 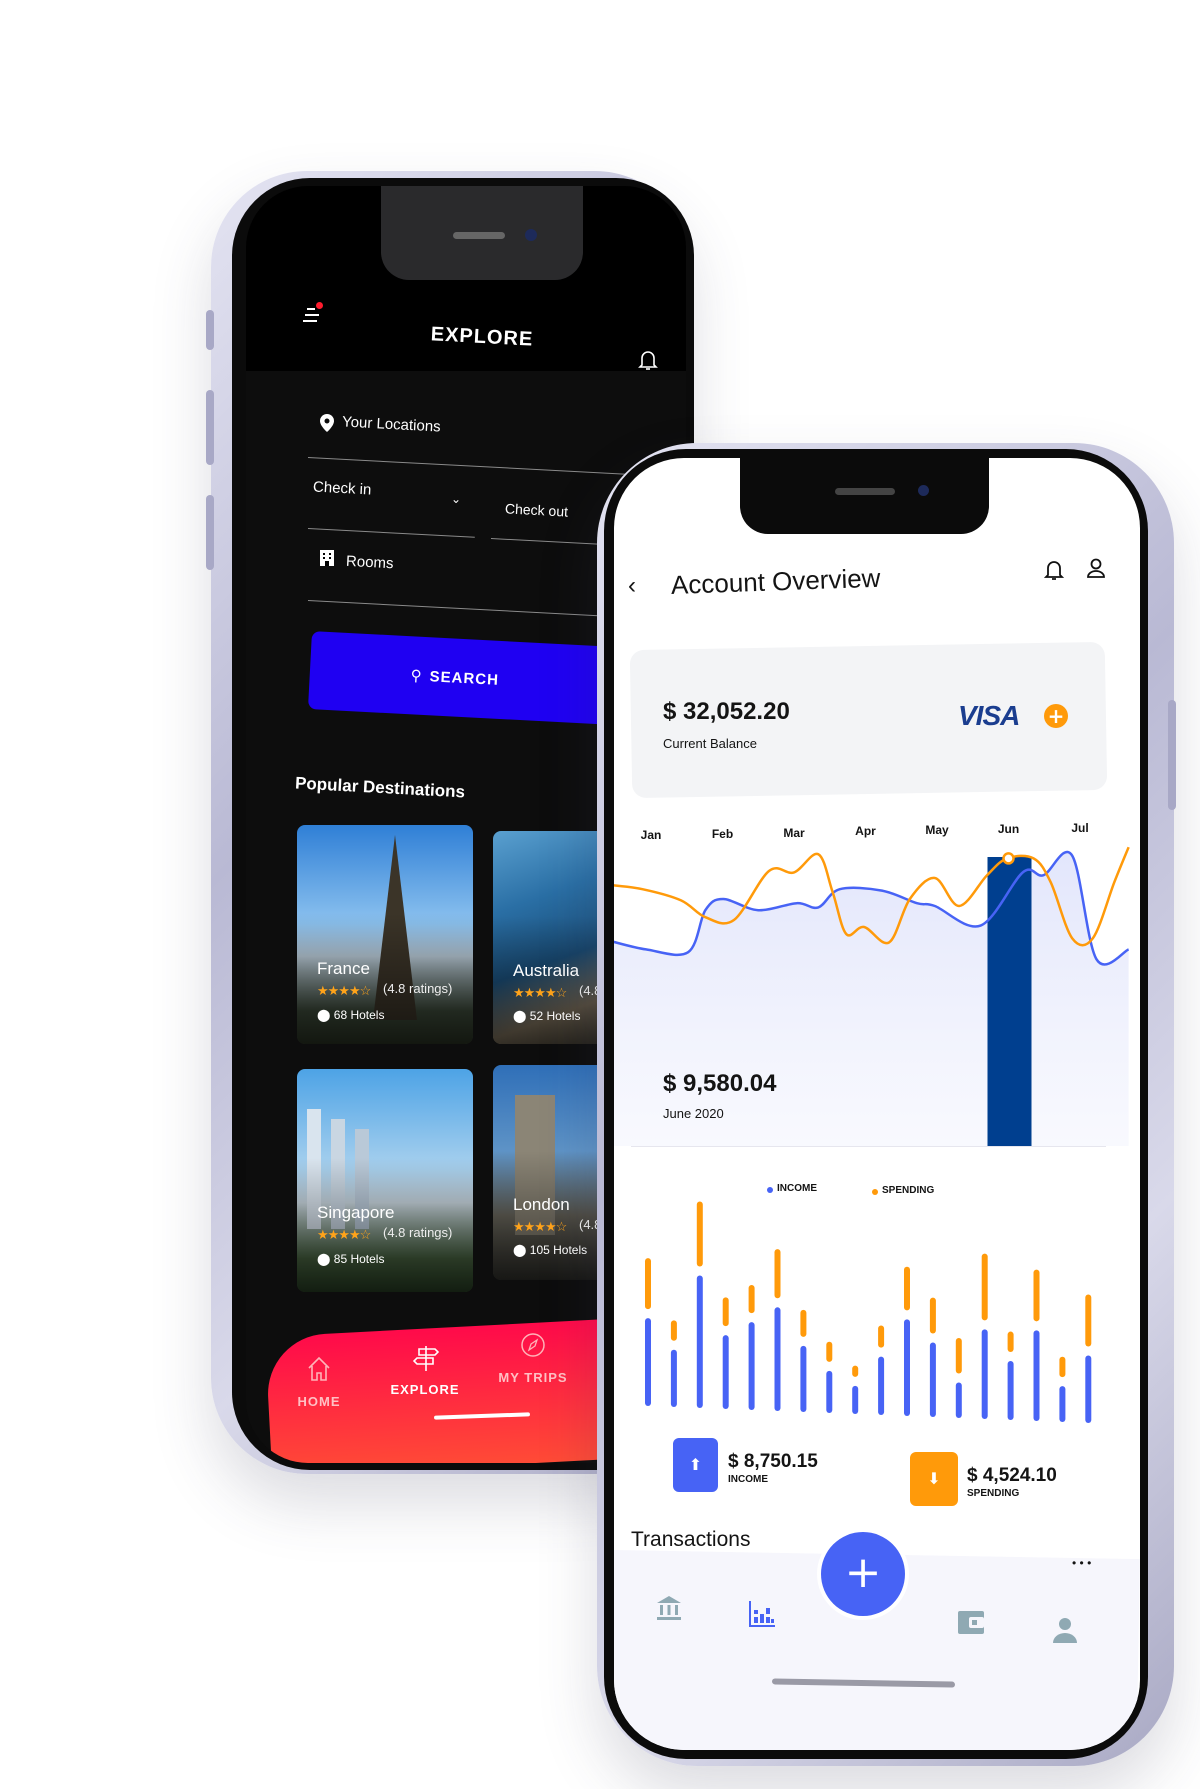 What do you see at coordinates (695, 1465) in the screenshot?
I see `income-icon-box: ⬆` at bounding box center [695, 1465].